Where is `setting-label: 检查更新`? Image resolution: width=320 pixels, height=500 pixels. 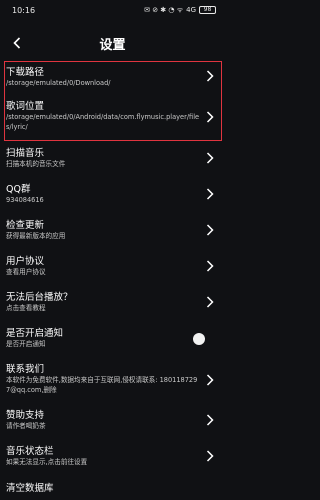
setting-label: 检查更新 is located at coordinates (25, 225).